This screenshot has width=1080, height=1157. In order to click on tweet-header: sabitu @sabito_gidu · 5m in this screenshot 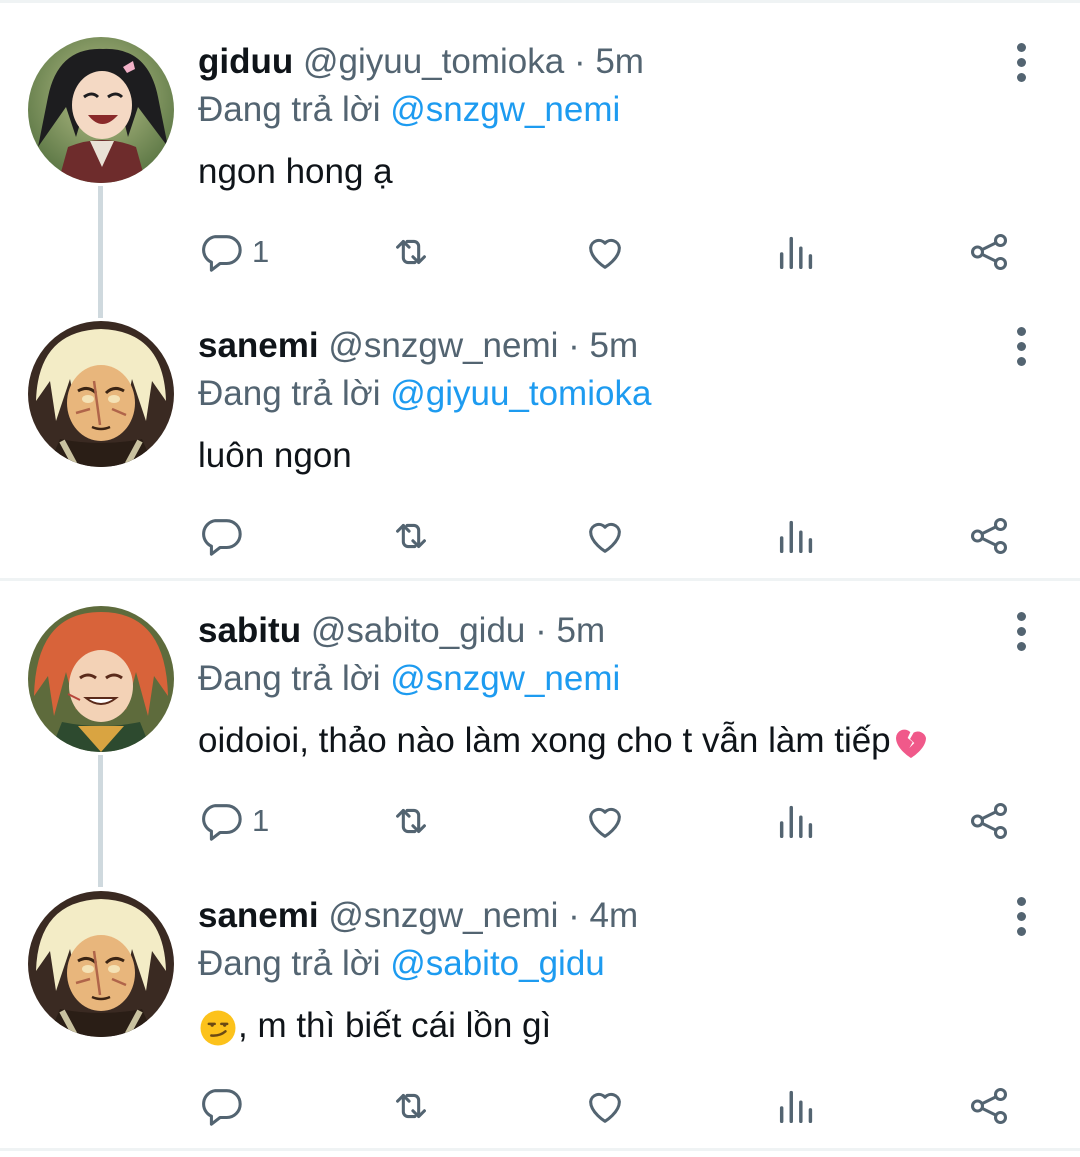, I will do `click(401, 631)`.